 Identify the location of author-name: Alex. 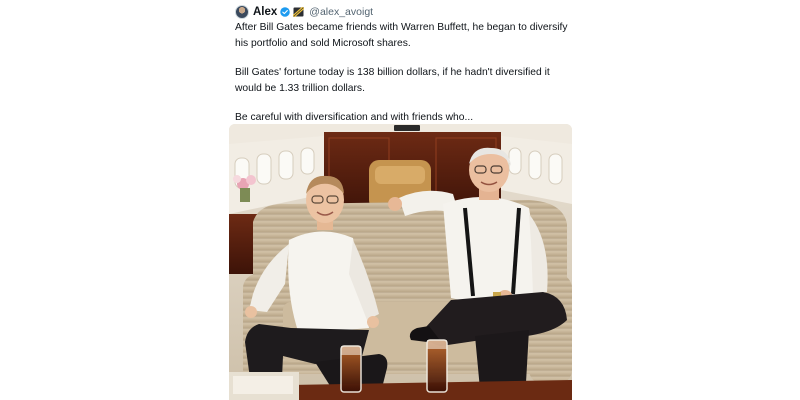
(265, 12).